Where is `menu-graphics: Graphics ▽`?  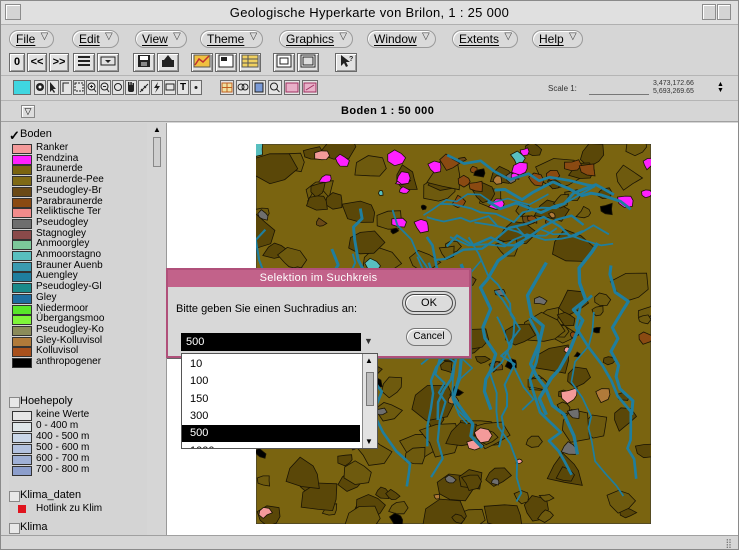
menu-graphics: Graphics ▽ is located at coordinates (316, 39).